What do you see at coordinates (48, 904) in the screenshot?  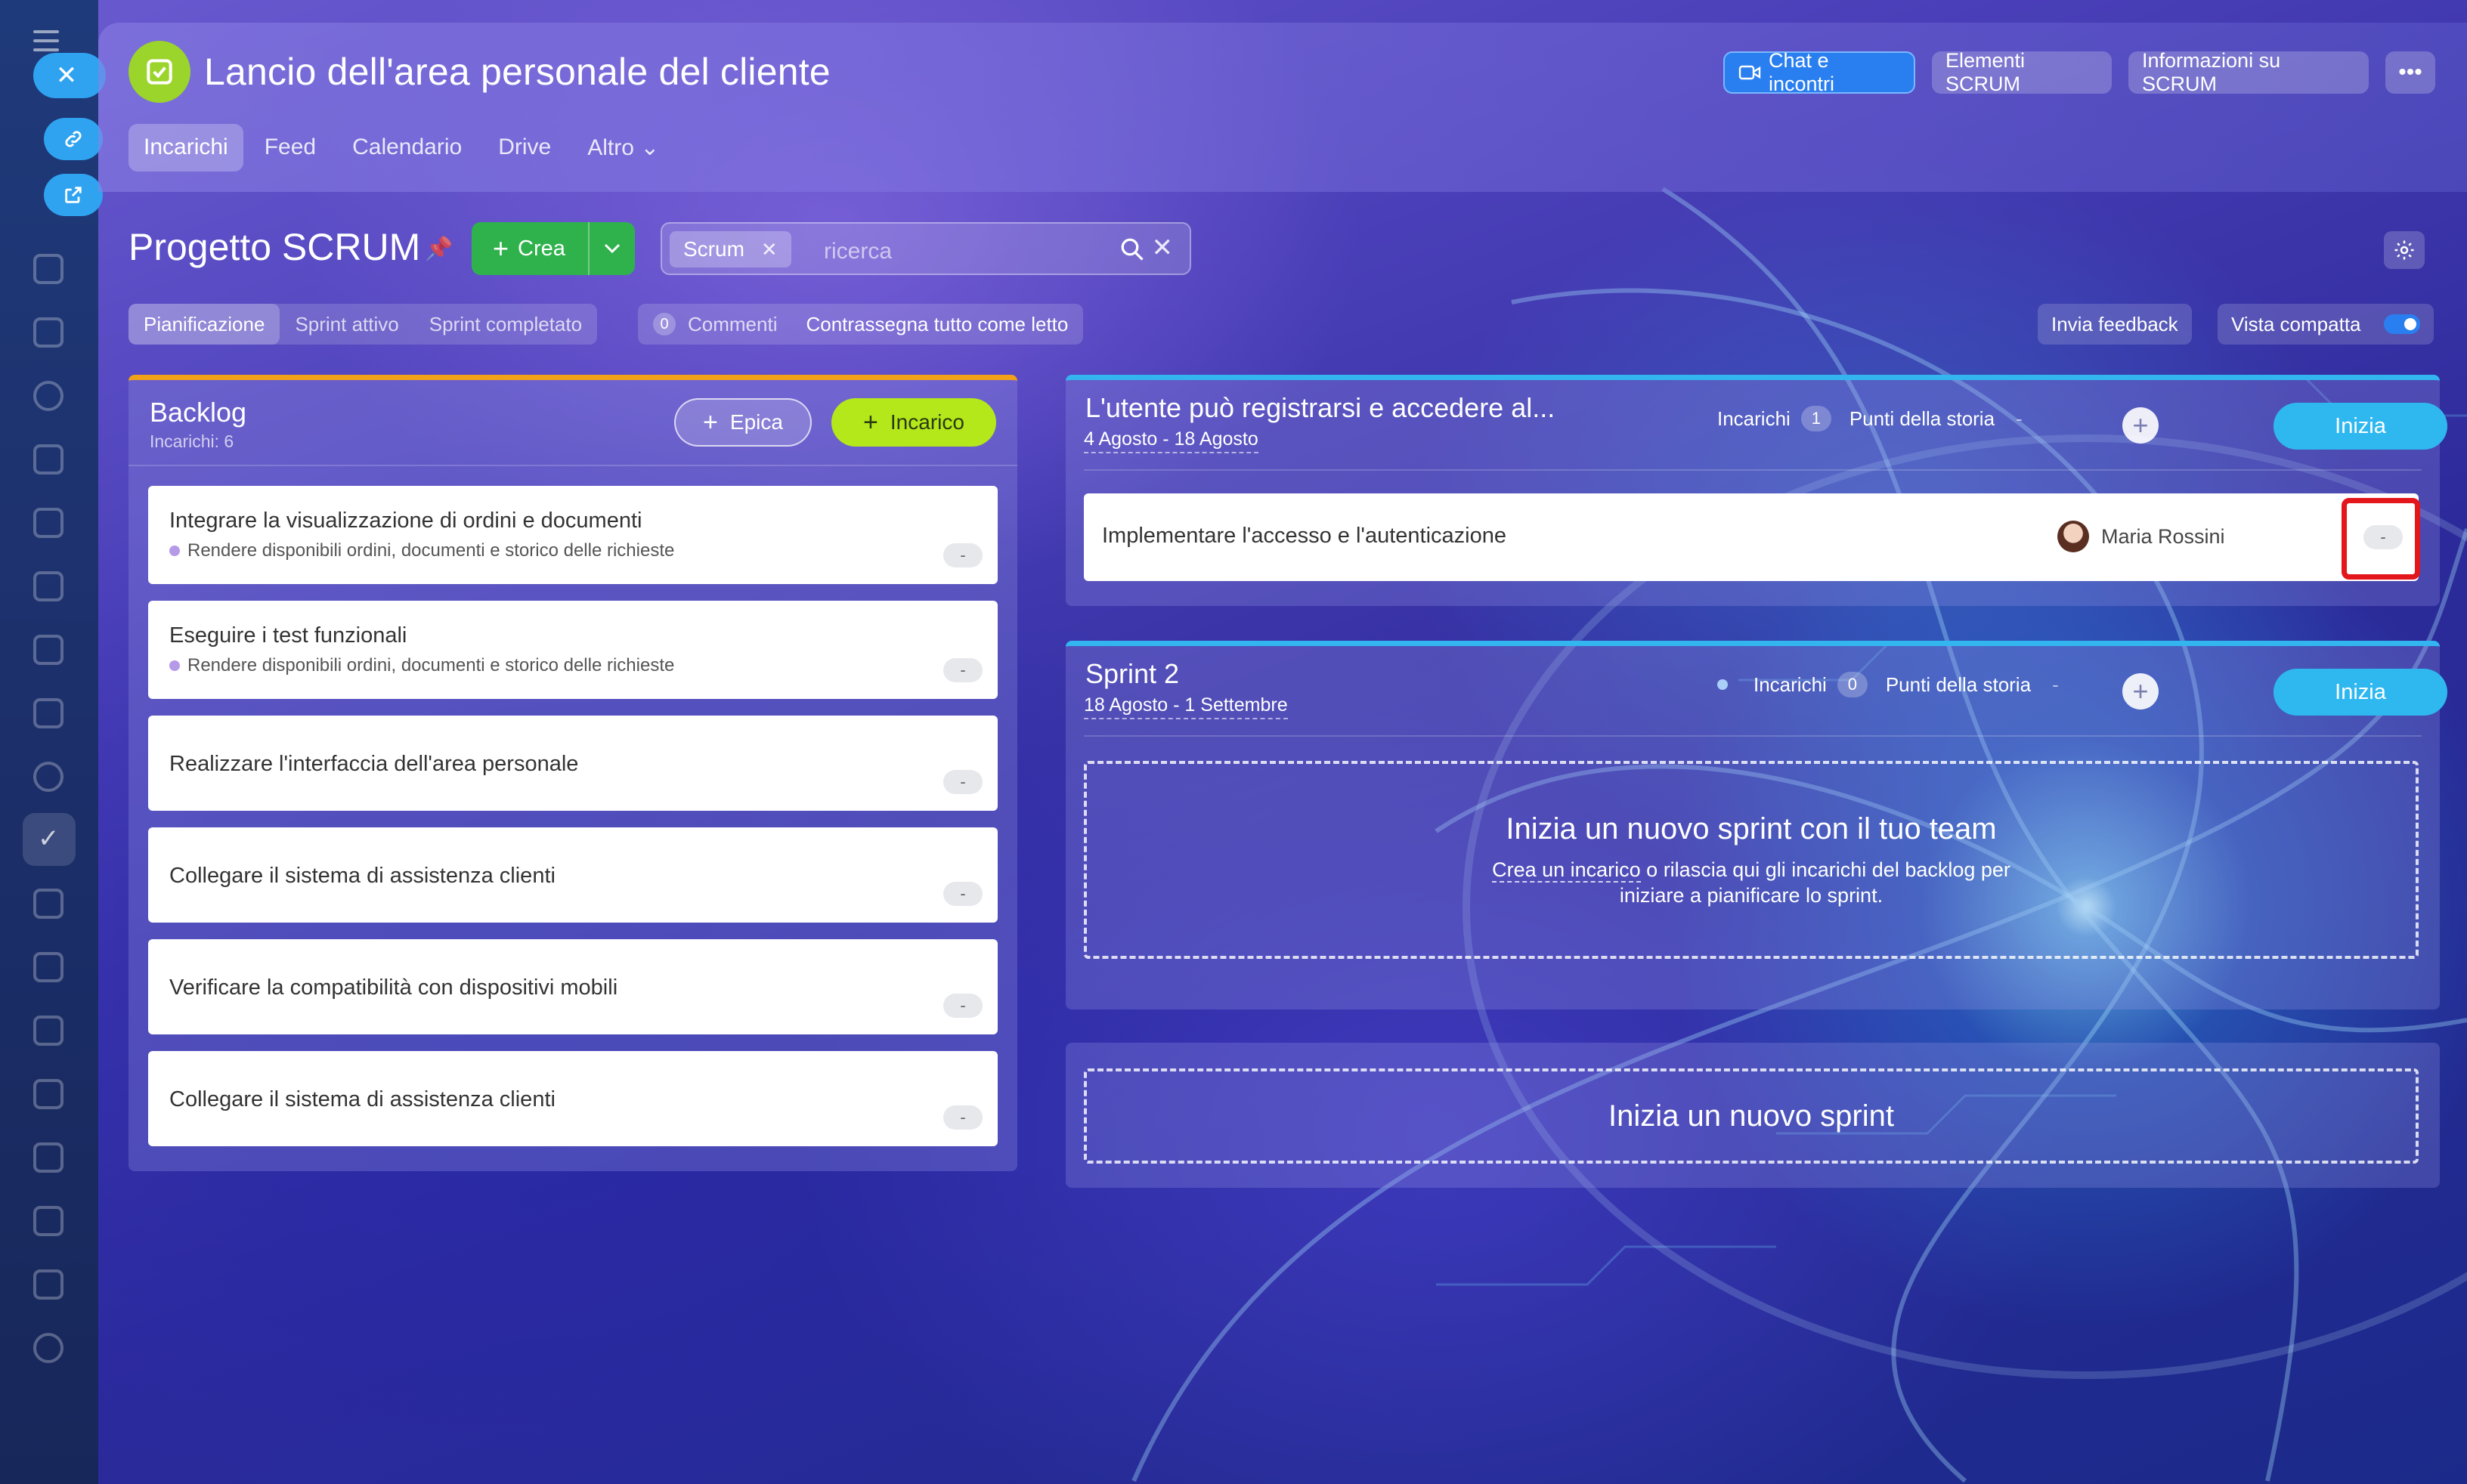 I see `filter-icon` at bounding box center [48, 904].